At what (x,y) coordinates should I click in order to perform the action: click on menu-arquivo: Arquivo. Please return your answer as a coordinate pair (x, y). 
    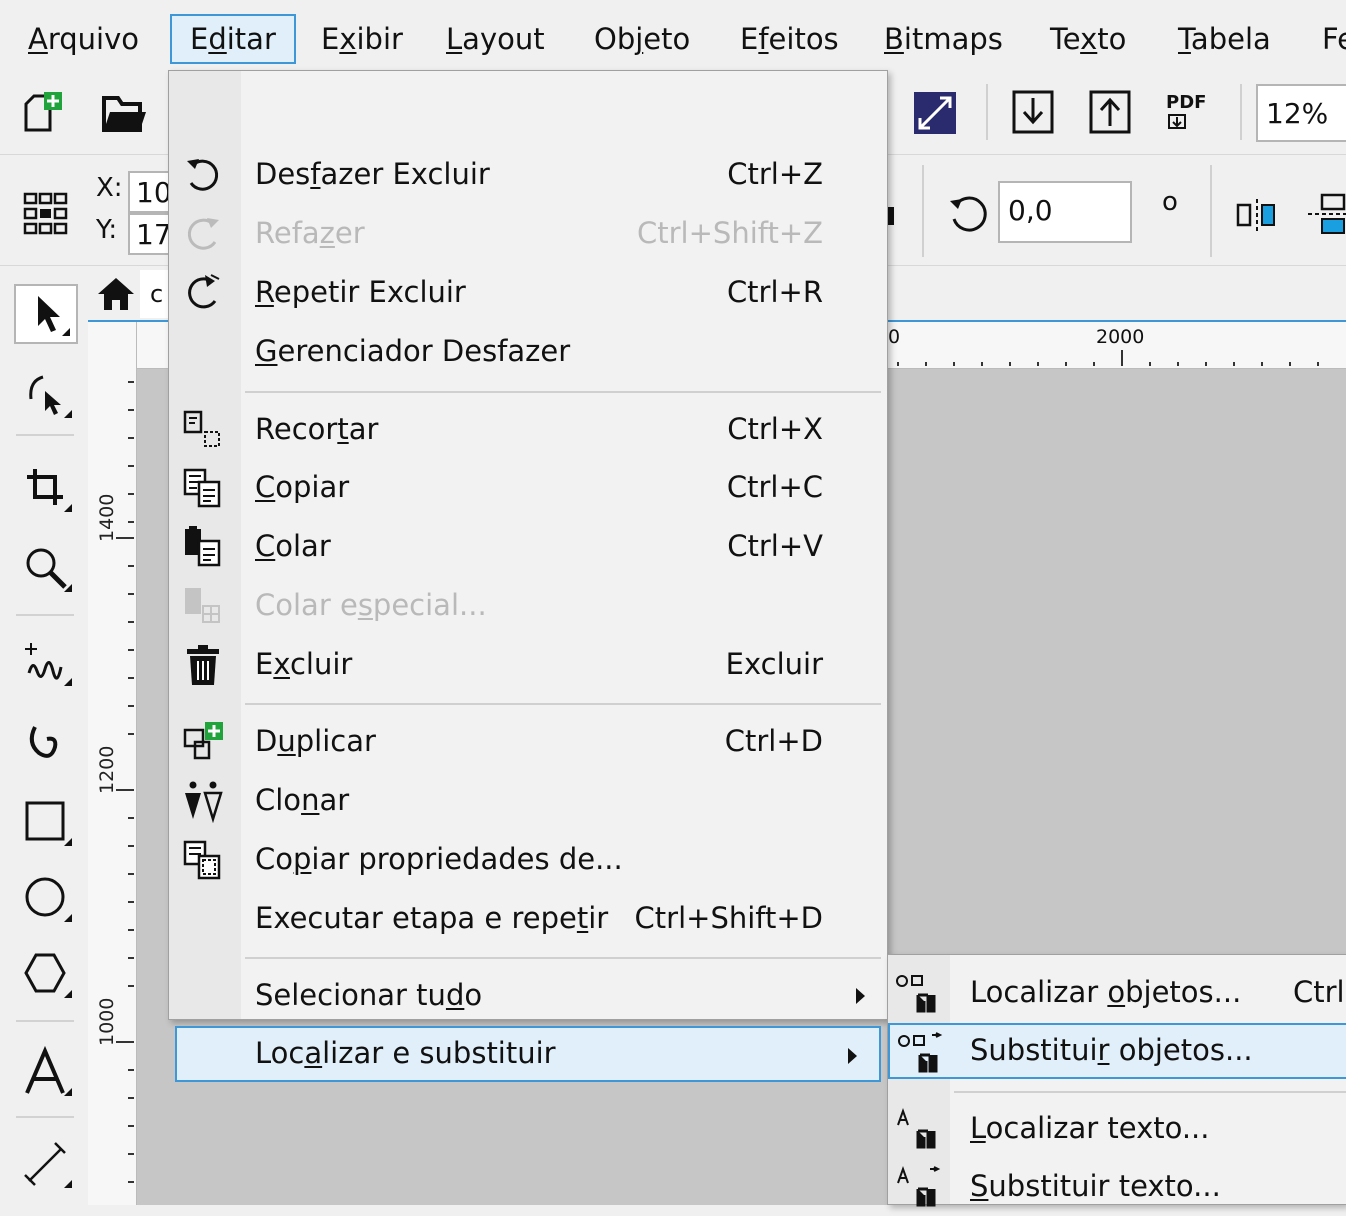
    Looking at the image, I should click on (83, 39).